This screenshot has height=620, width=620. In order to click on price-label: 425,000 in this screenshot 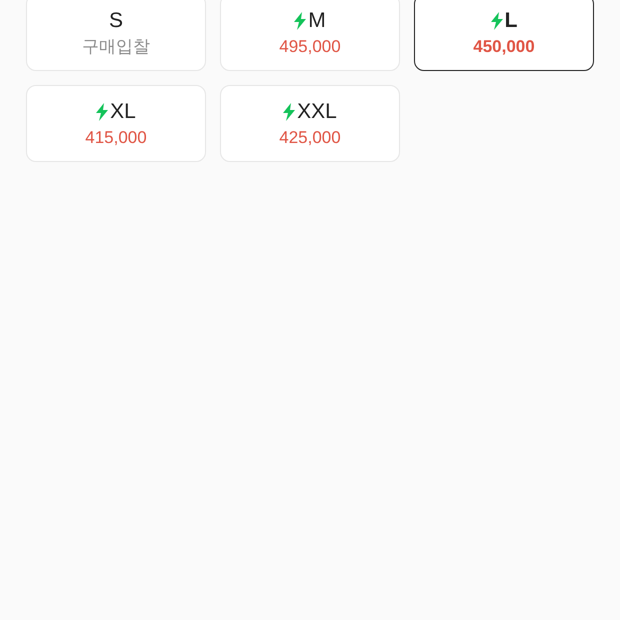, I will do `click(310, 138)`.